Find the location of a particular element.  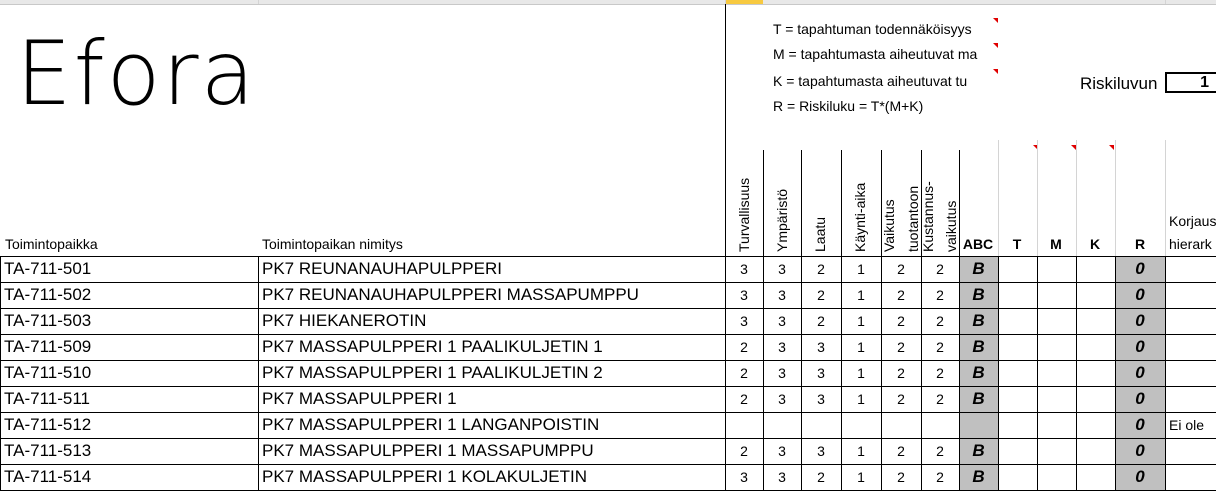

cell-nimitys: PK7 REUNANAUHAPULPPERI MASSAPUMPPU is located at coordinates (491, 295).